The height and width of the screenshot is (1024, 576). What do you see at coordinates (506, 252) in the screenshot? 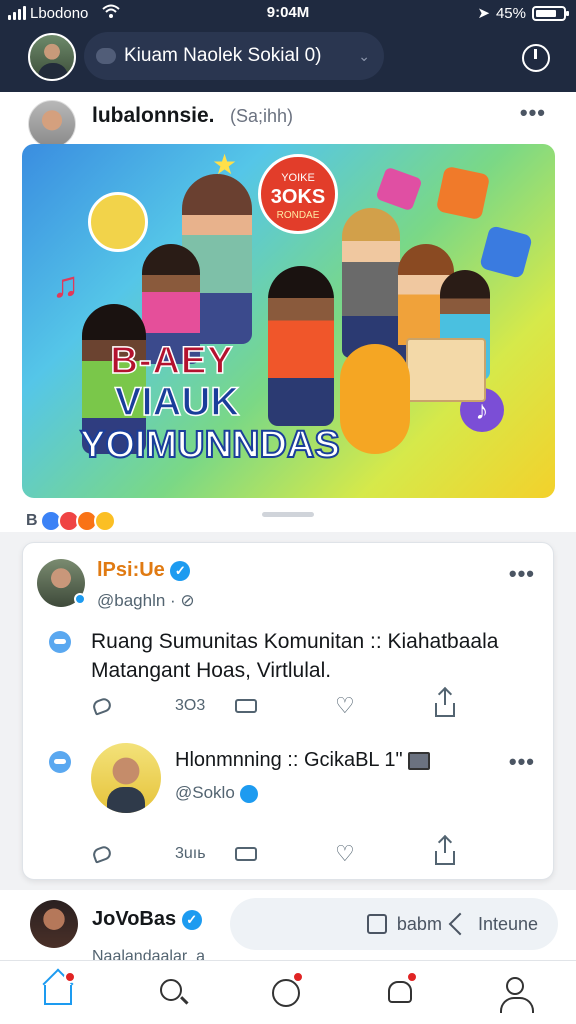
I see `music-tile-icon` at bounding box center [506, 252].